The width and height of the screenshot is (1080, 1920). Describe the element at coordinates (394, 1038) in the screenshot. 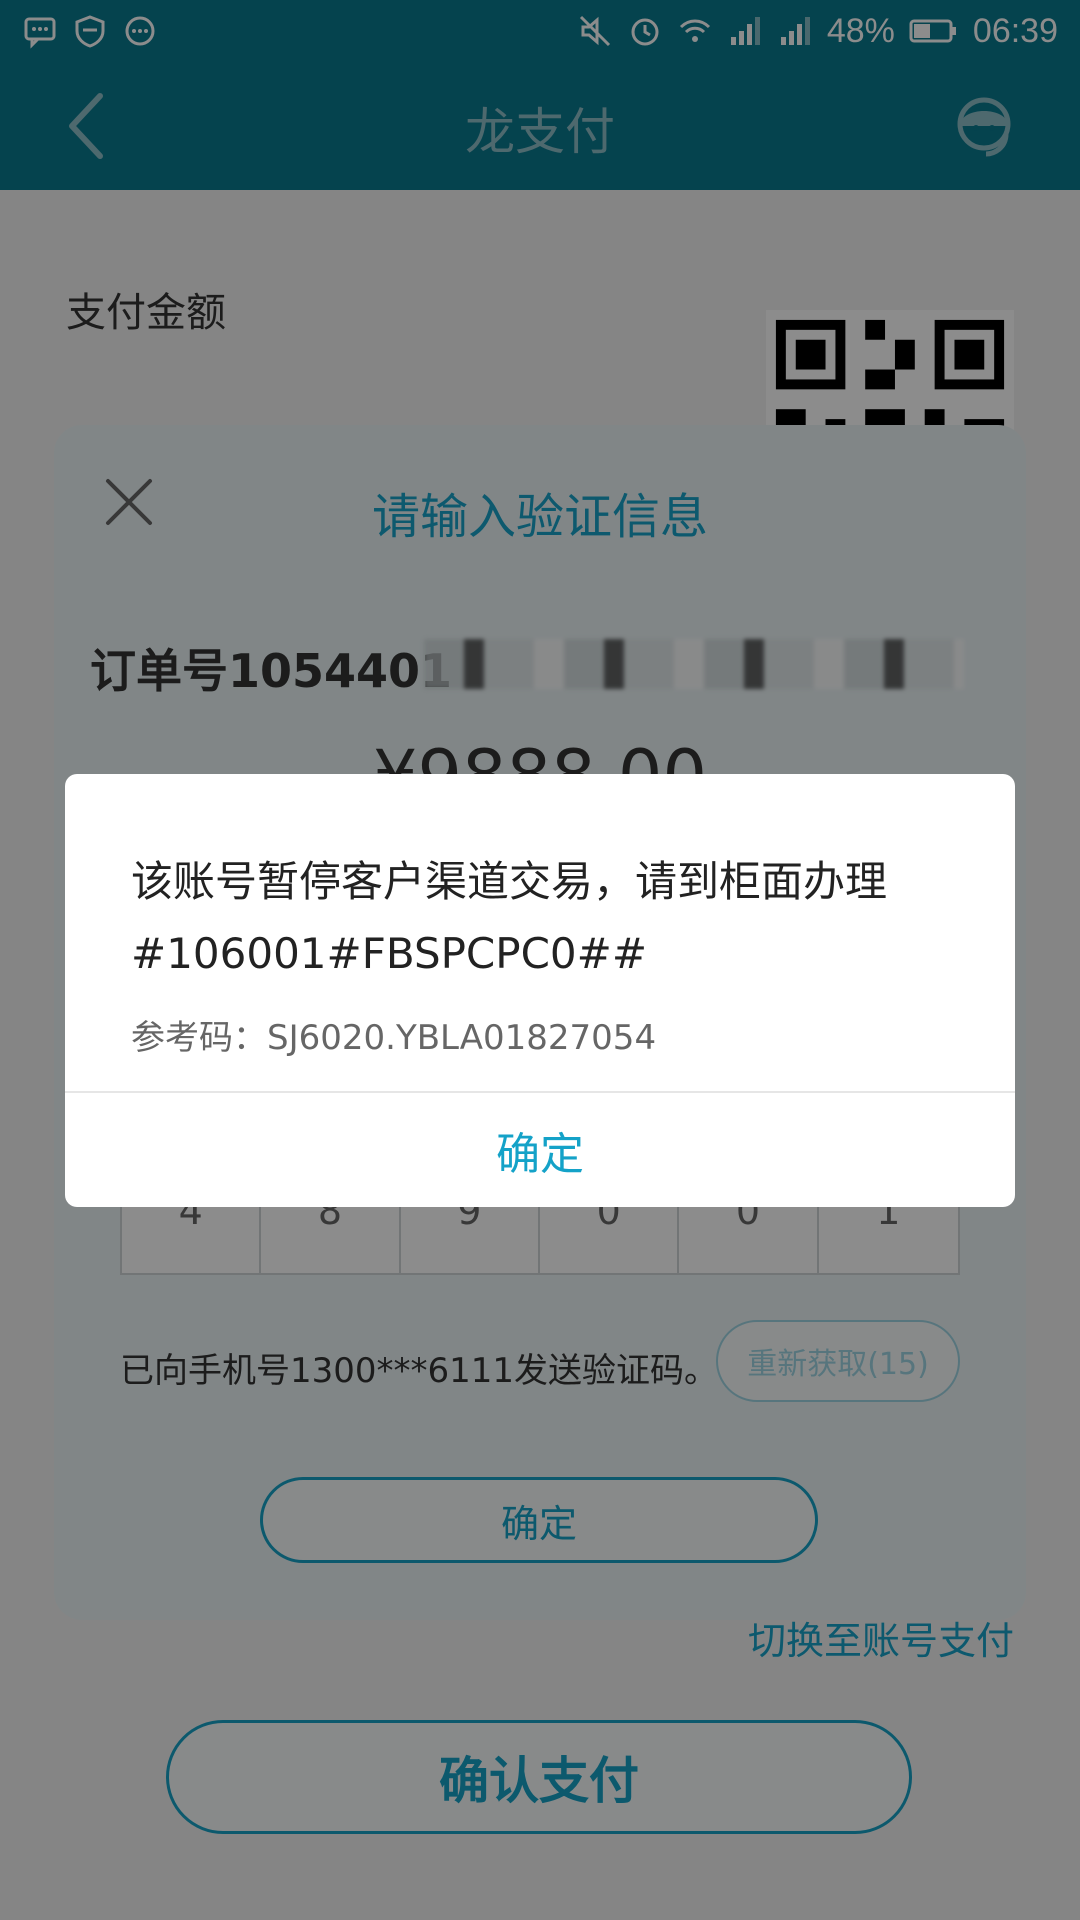

I see `alert-reference-code: 参考码：SJ6020.YBLA01827054` at that location.